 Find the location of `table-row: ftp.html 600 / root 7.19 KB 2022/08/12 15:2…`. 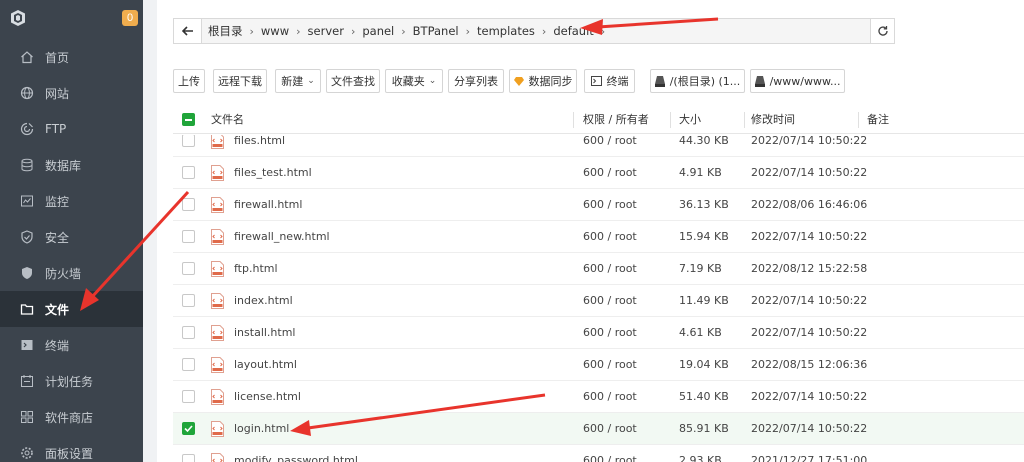

table-row: ftp.html 600 / root 7.19 KB 2022/08/12 15:2… is located at coordinates (598, 269).